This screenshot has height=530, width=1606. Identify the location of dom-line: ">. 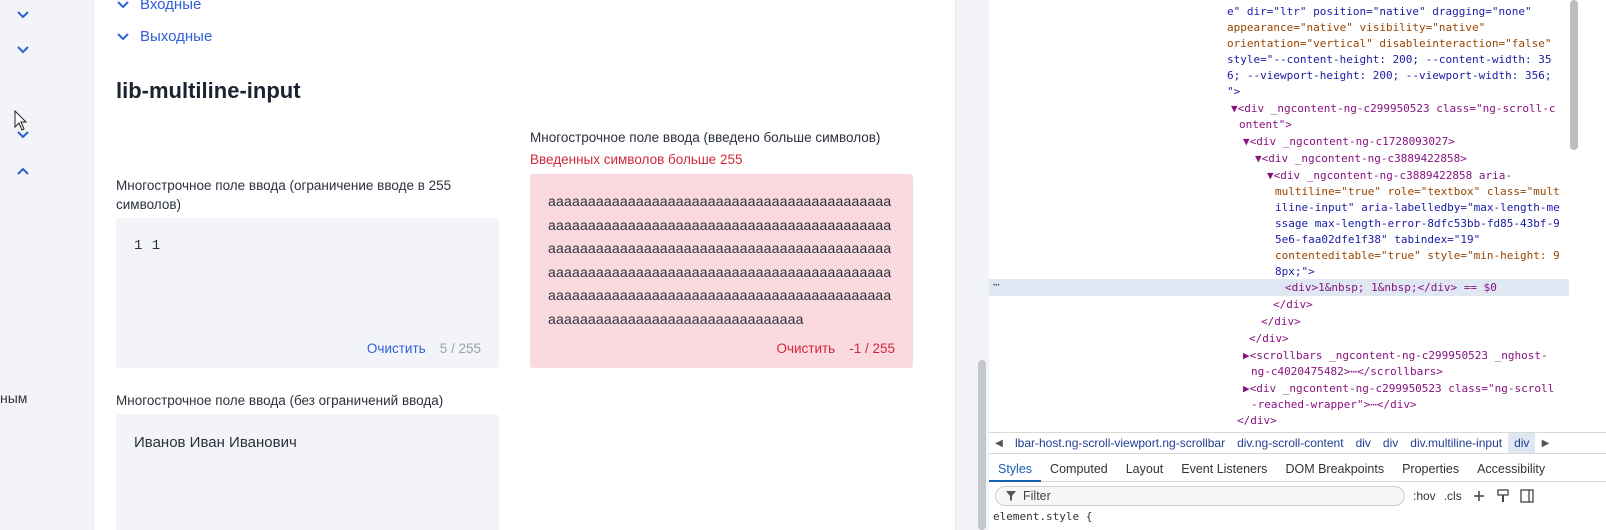
(1233, 91).